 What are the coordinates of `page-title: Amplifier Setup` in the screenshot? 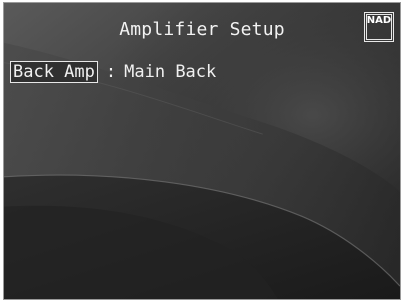 It's located at (202, 29).